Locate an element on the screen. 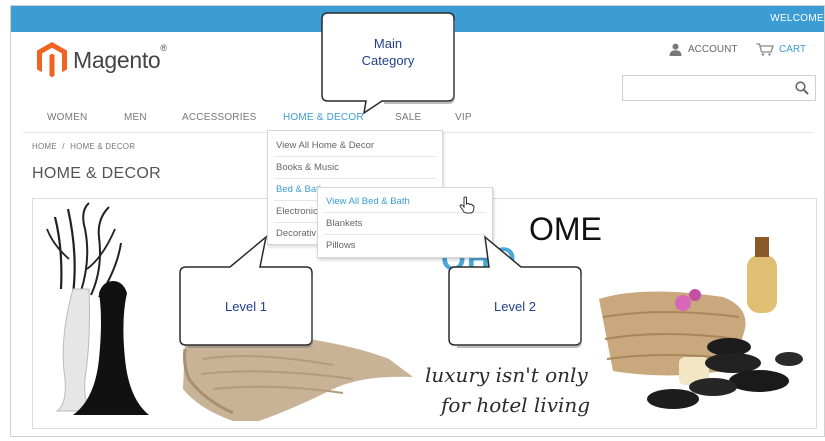 This screenshot has width=825, height=441. search-icon is located at coordinates (802, 88).